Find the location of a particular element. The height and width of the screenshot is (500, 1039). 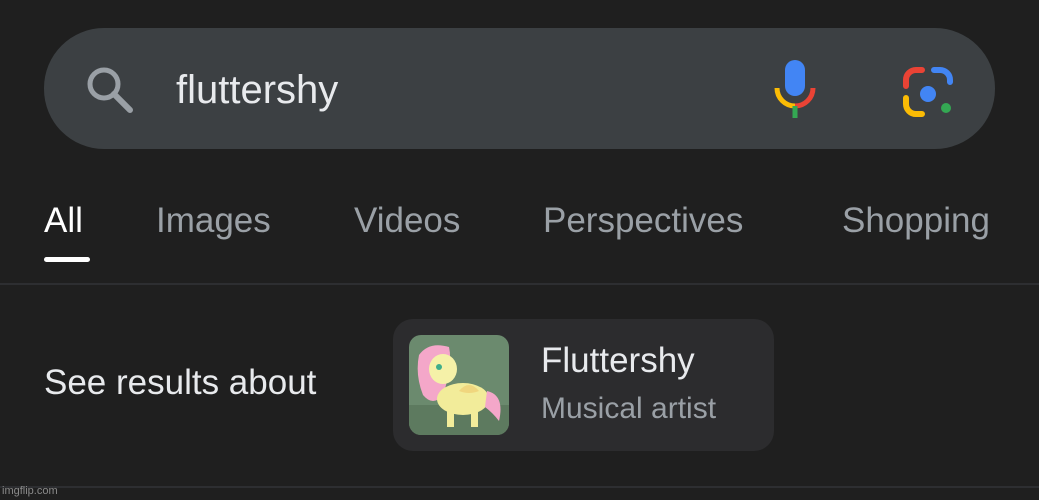

tab-videos: Videos is located at coordinates (407, 221).